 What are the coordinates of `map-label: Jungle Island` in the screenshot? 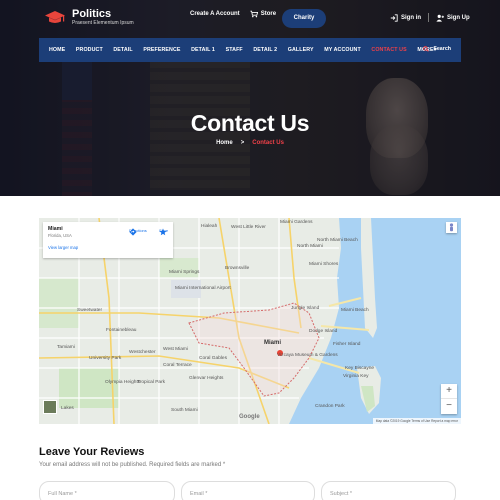 It's located at (305, 308).